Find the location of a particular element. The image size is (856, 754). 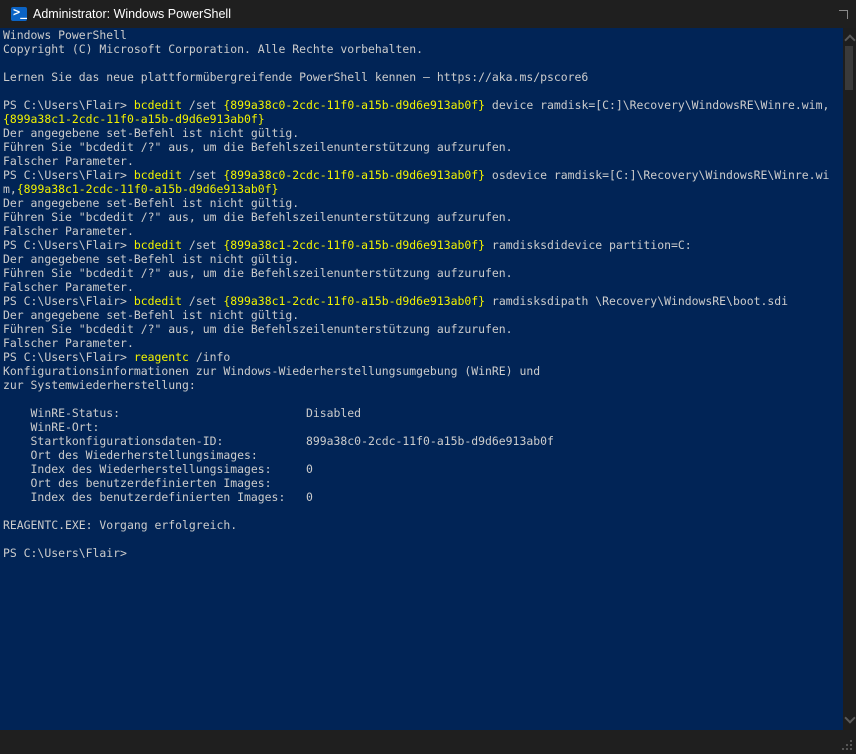

console-line: WinRE-Ort: is located at coordinates (423, 427).